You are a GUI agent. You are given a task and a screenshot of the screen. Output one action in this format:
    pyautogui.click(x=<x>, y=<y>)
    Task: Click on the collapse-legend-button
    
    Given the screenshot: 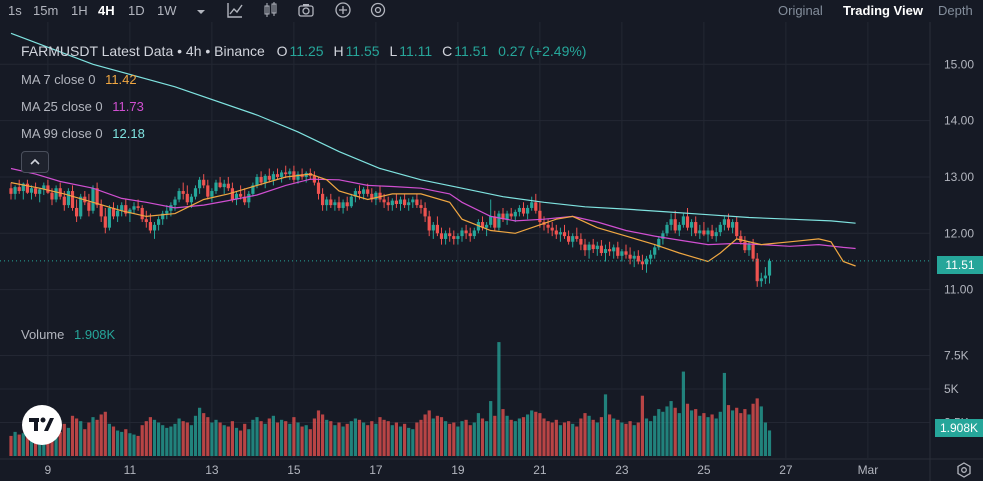 What is the action you would take?
    pyautogui.click(x=35, y=162)
    